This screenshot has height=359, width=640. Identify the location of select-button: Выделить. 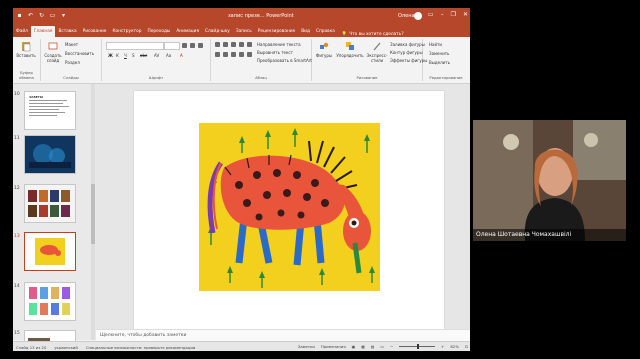
(439, 62).